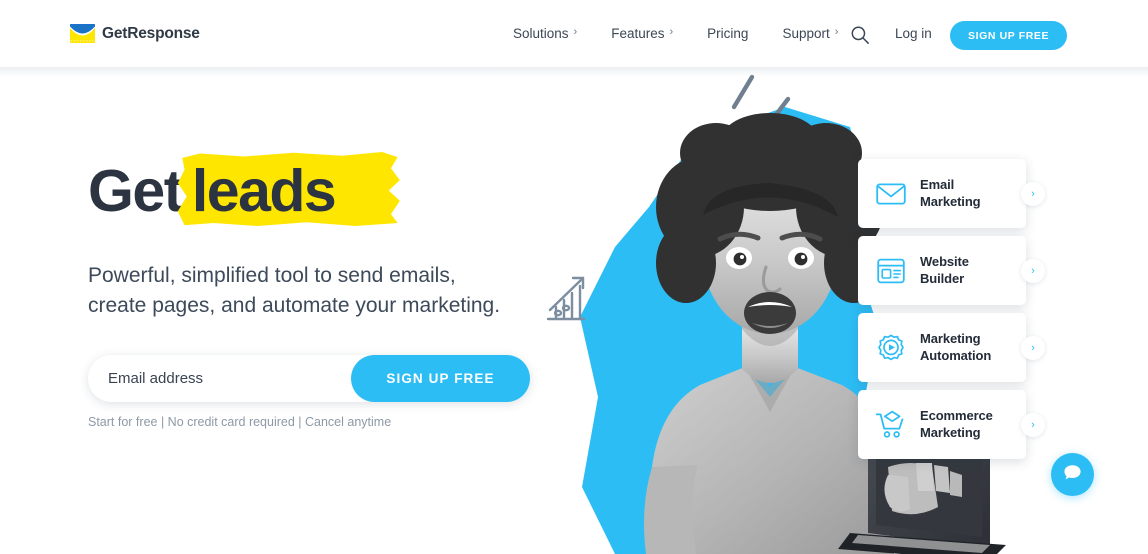 The width and height of the screenshot is (1148, 554). I want to click on search-icon, so click(860, 35).